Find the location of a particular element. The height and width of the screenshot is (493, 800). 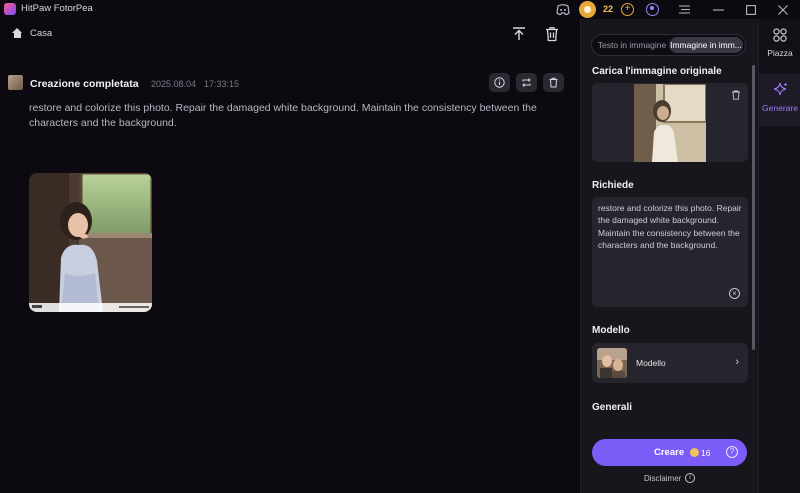

original-image is located at coordinates (670, 123).